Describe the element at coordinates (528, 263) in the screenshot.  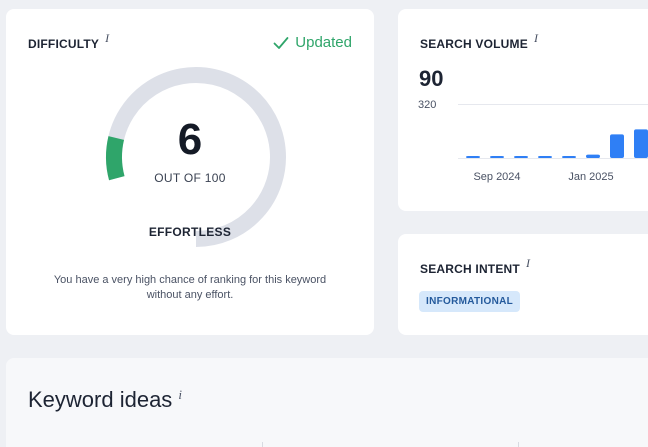
I see `search-intent-info-icon: i` at that location.